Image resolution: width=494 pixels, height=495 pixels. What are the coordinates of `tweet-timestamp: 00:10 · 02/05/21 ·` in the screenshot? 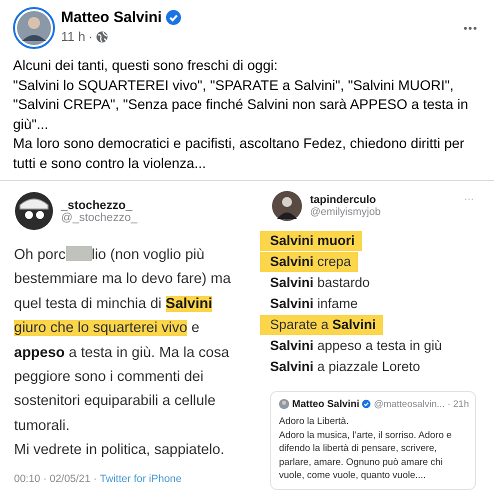 It's located at (55, 478).